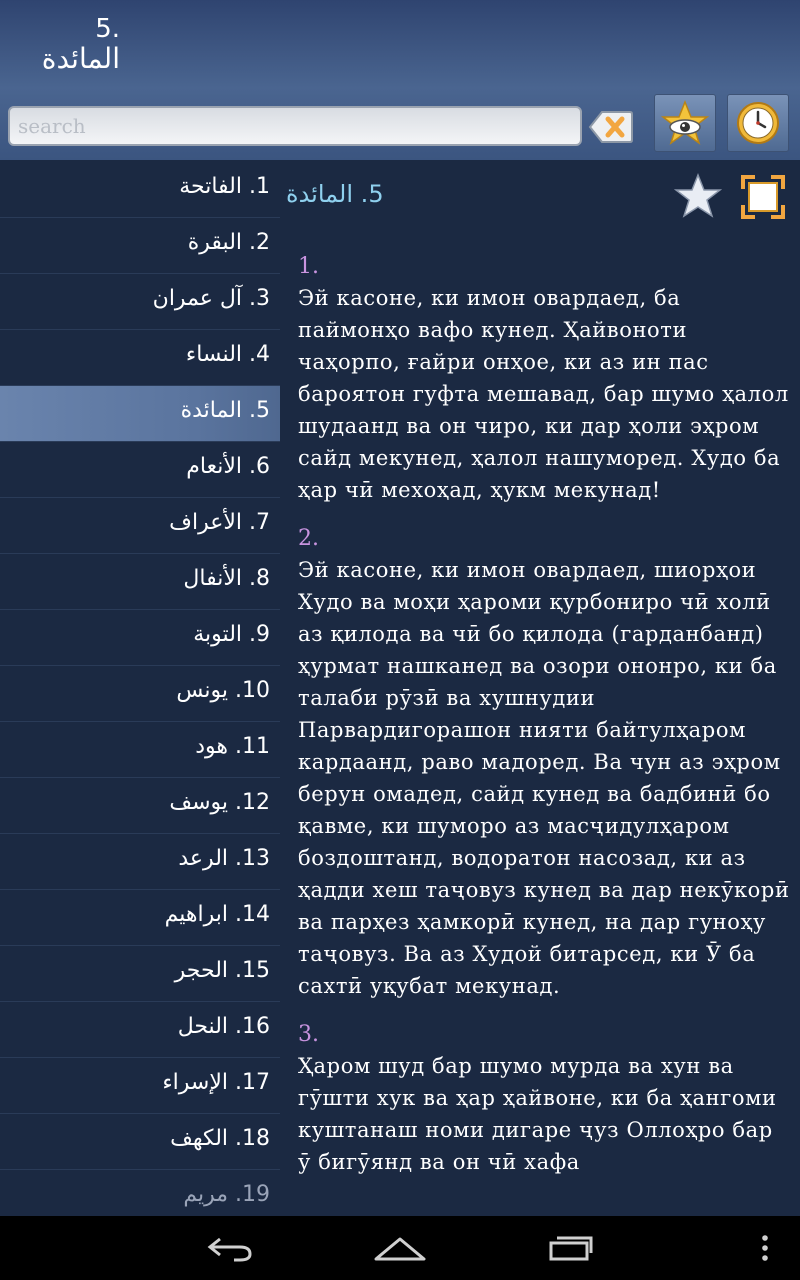 Image resolution: width=800 pixels, height=1280 pixels. What do you see at coordinates (140, 190) in the screenshot?
I see `surah-list-item: 1. الفاتحة` at bounding box center [140, 190].